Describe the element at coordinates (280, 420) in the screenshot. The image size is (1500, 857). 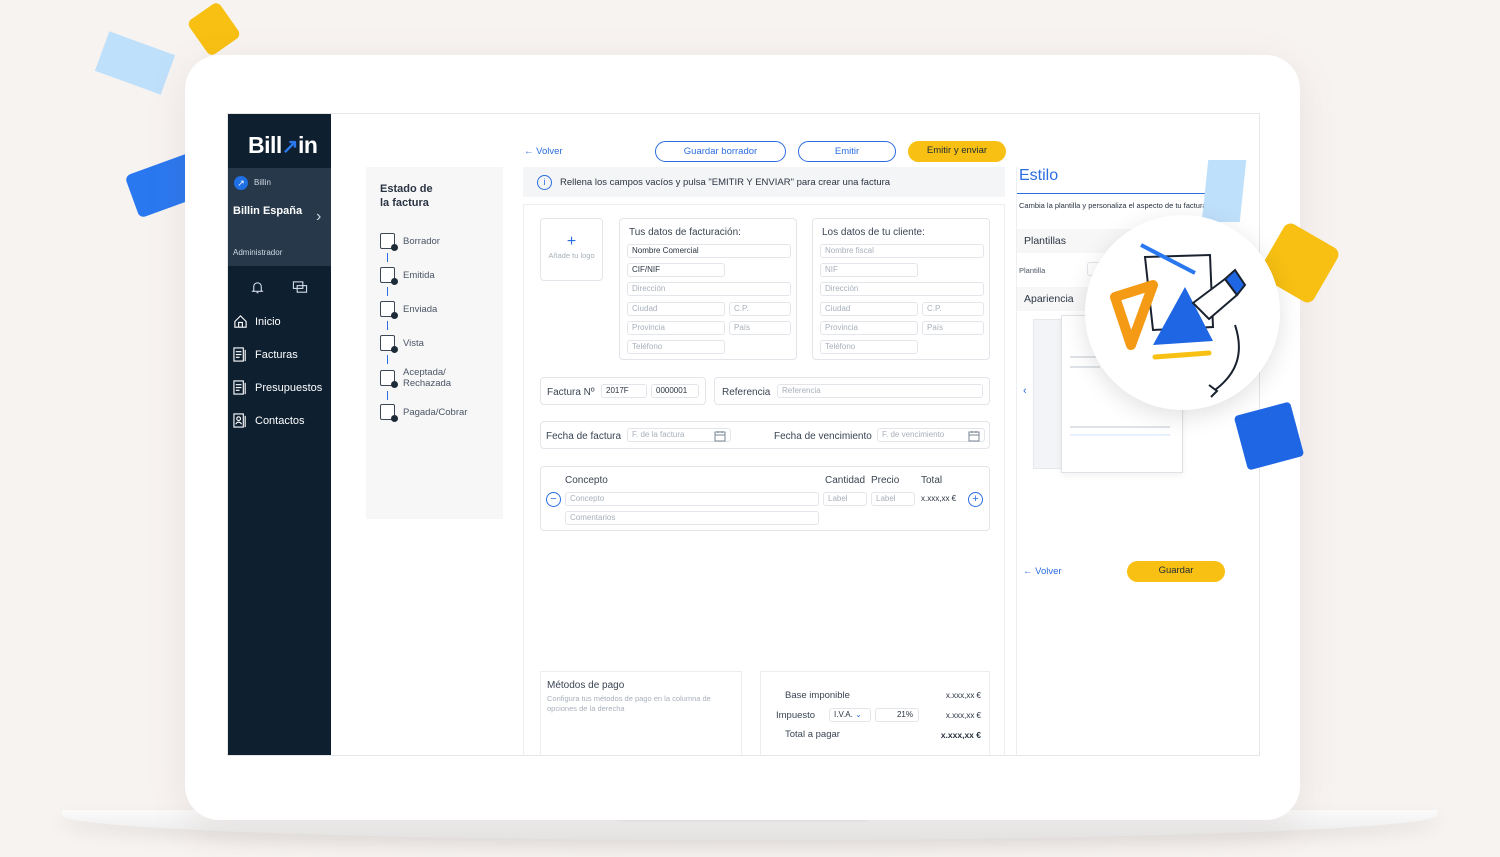
I see `sidebar-item-label: Contactos` at that location.